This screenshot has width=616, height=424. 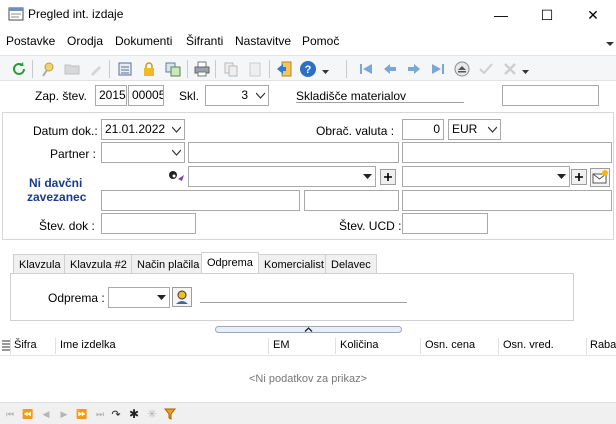 What do you see at coordinates (525, 72) in the screenshot?
I see `cancel-dropdown-icon` at bounding box center [525, 72].